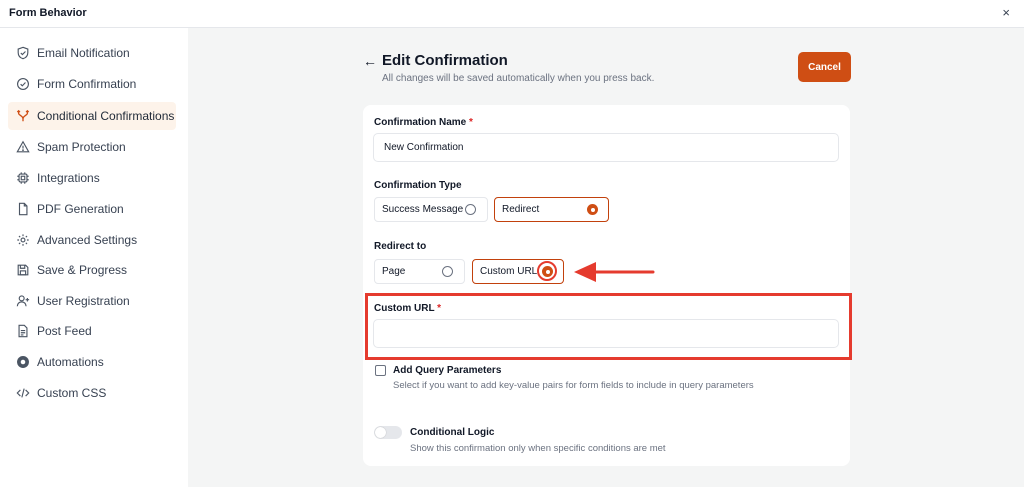 The image size is (1024, 487). Describe the element at coordinates (23, 53) in the screenshot. I see `shield-check-icon` at that location.